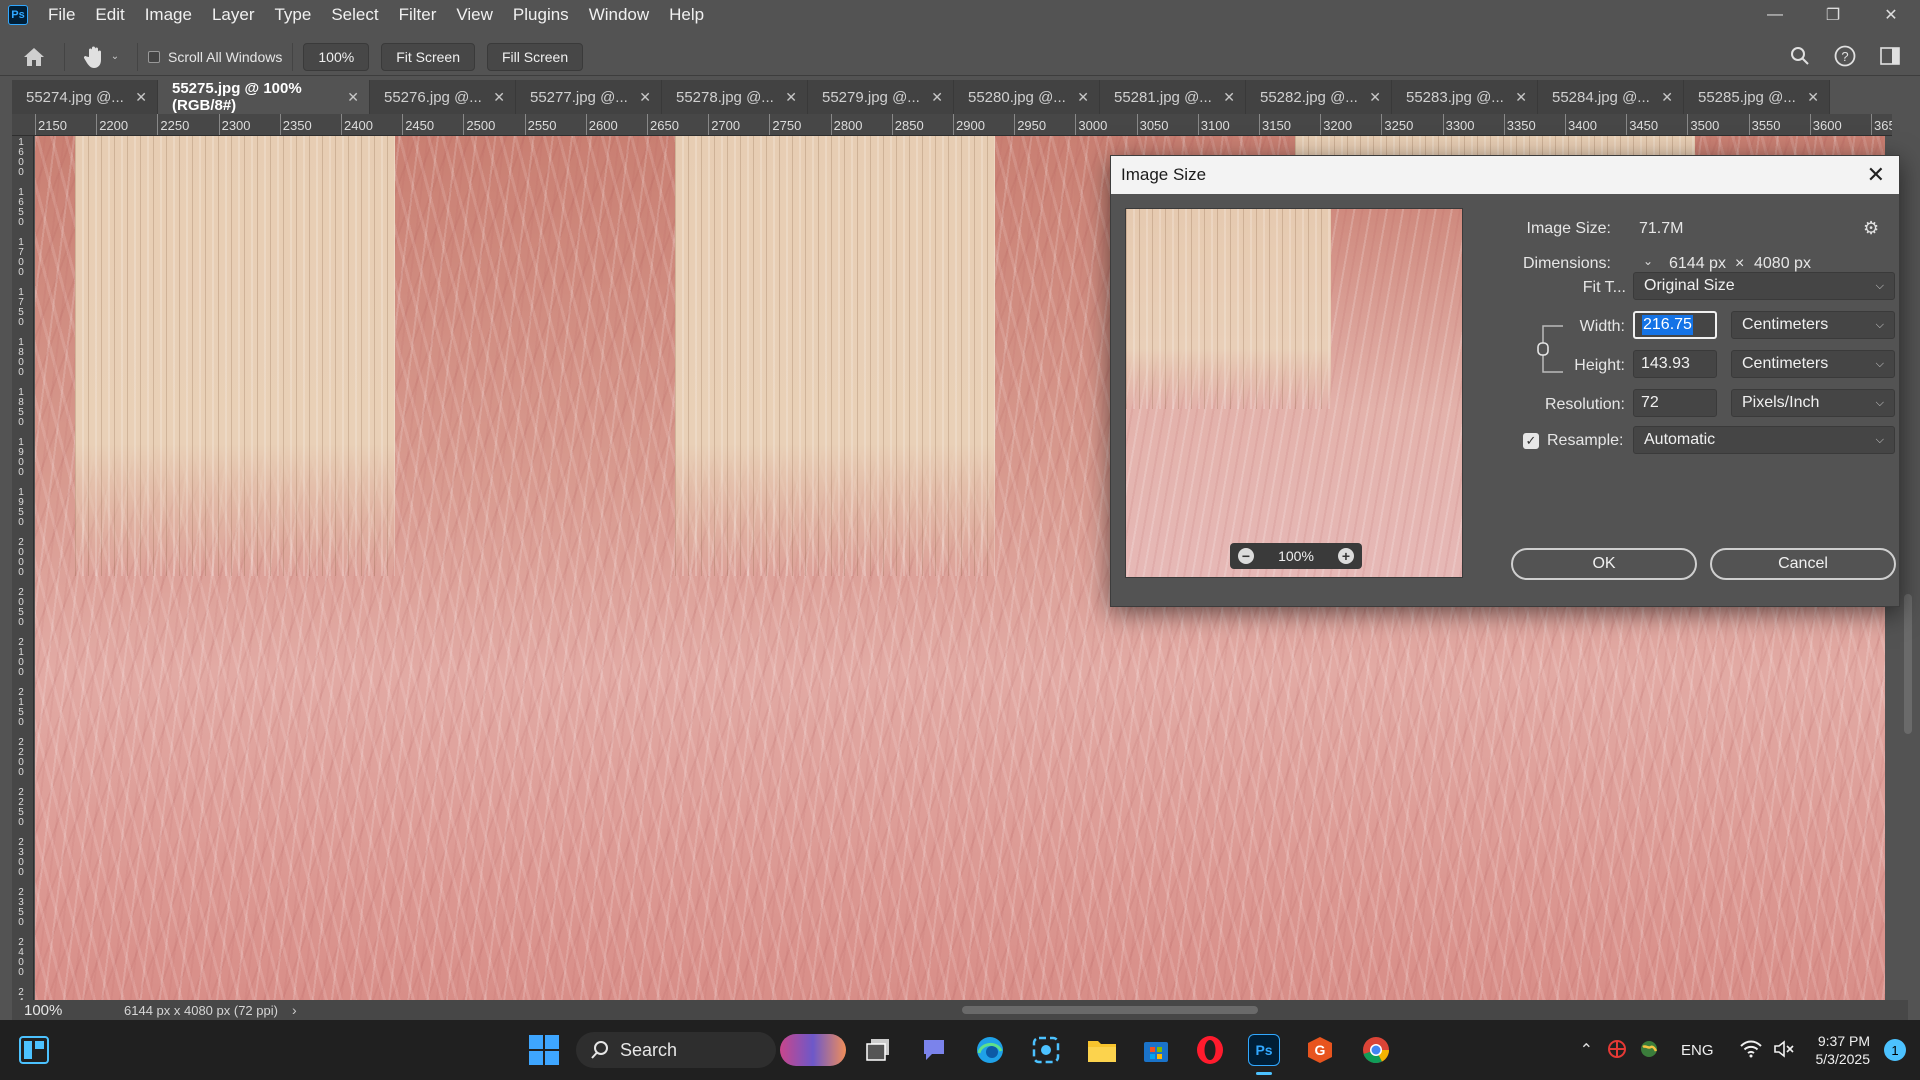 This screenshot has height=1080, width=1920. I want to click on horizontal-scrollbar, so click(1112, 1010).